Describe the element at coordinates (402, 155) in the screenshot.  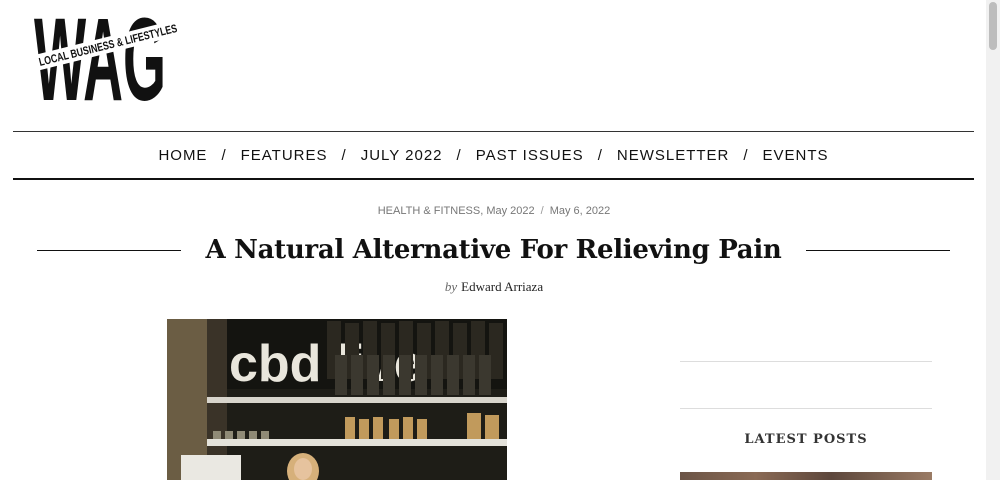
I see `nav-item-july-2022: JULY 2022` at that location.